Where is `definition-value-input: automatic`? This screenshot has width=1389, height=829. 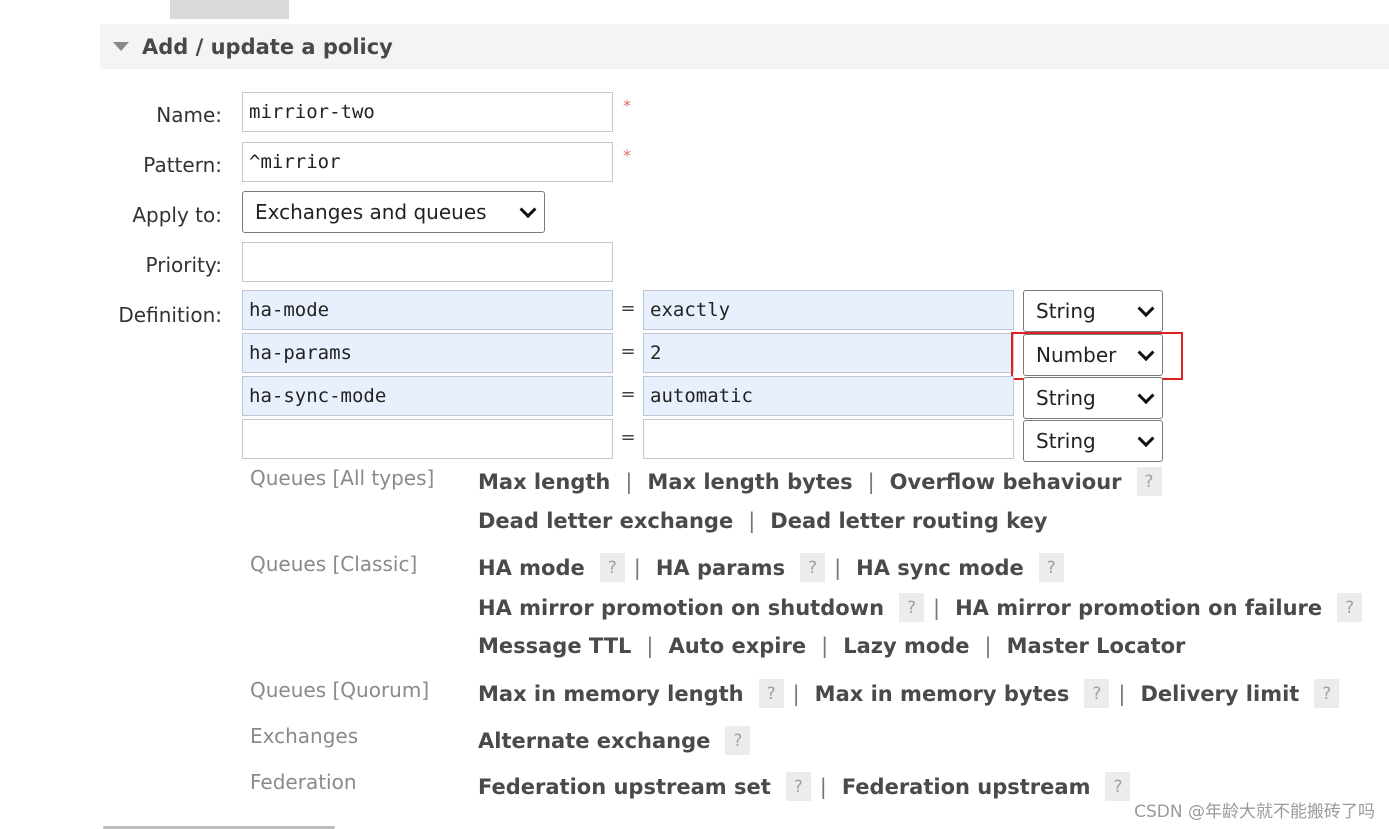 definition-value-input: automatic is located at coordinates (828, 396).